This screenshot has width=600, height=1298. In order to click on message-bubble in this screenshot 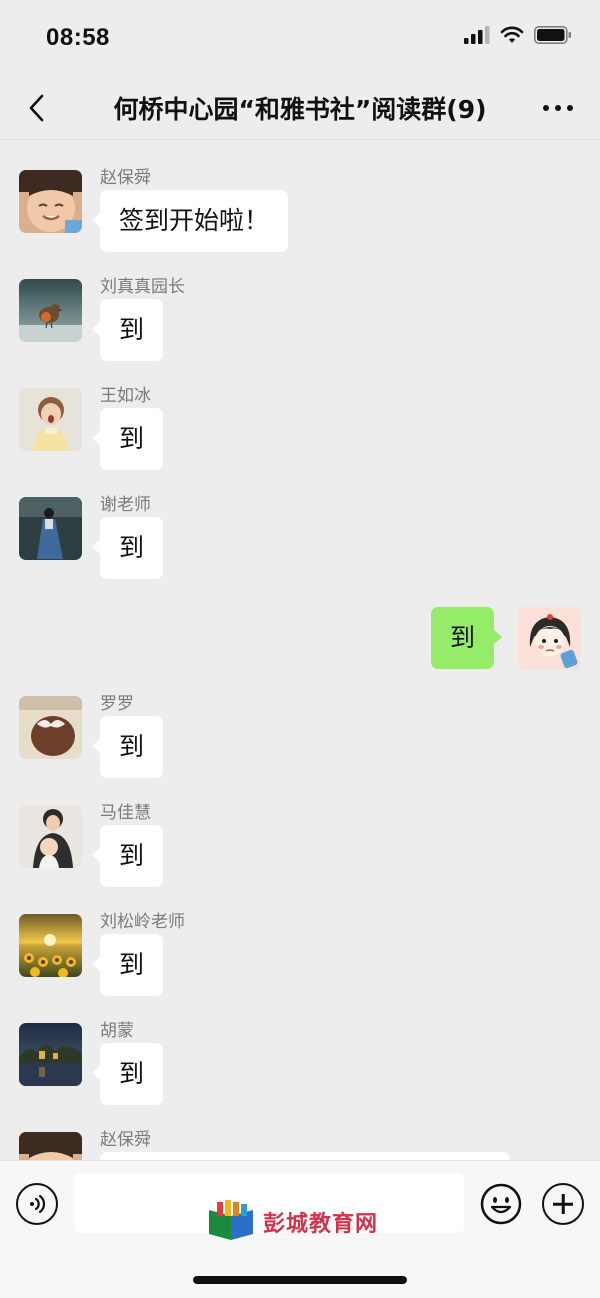, I will do `click(305, 1156)`.